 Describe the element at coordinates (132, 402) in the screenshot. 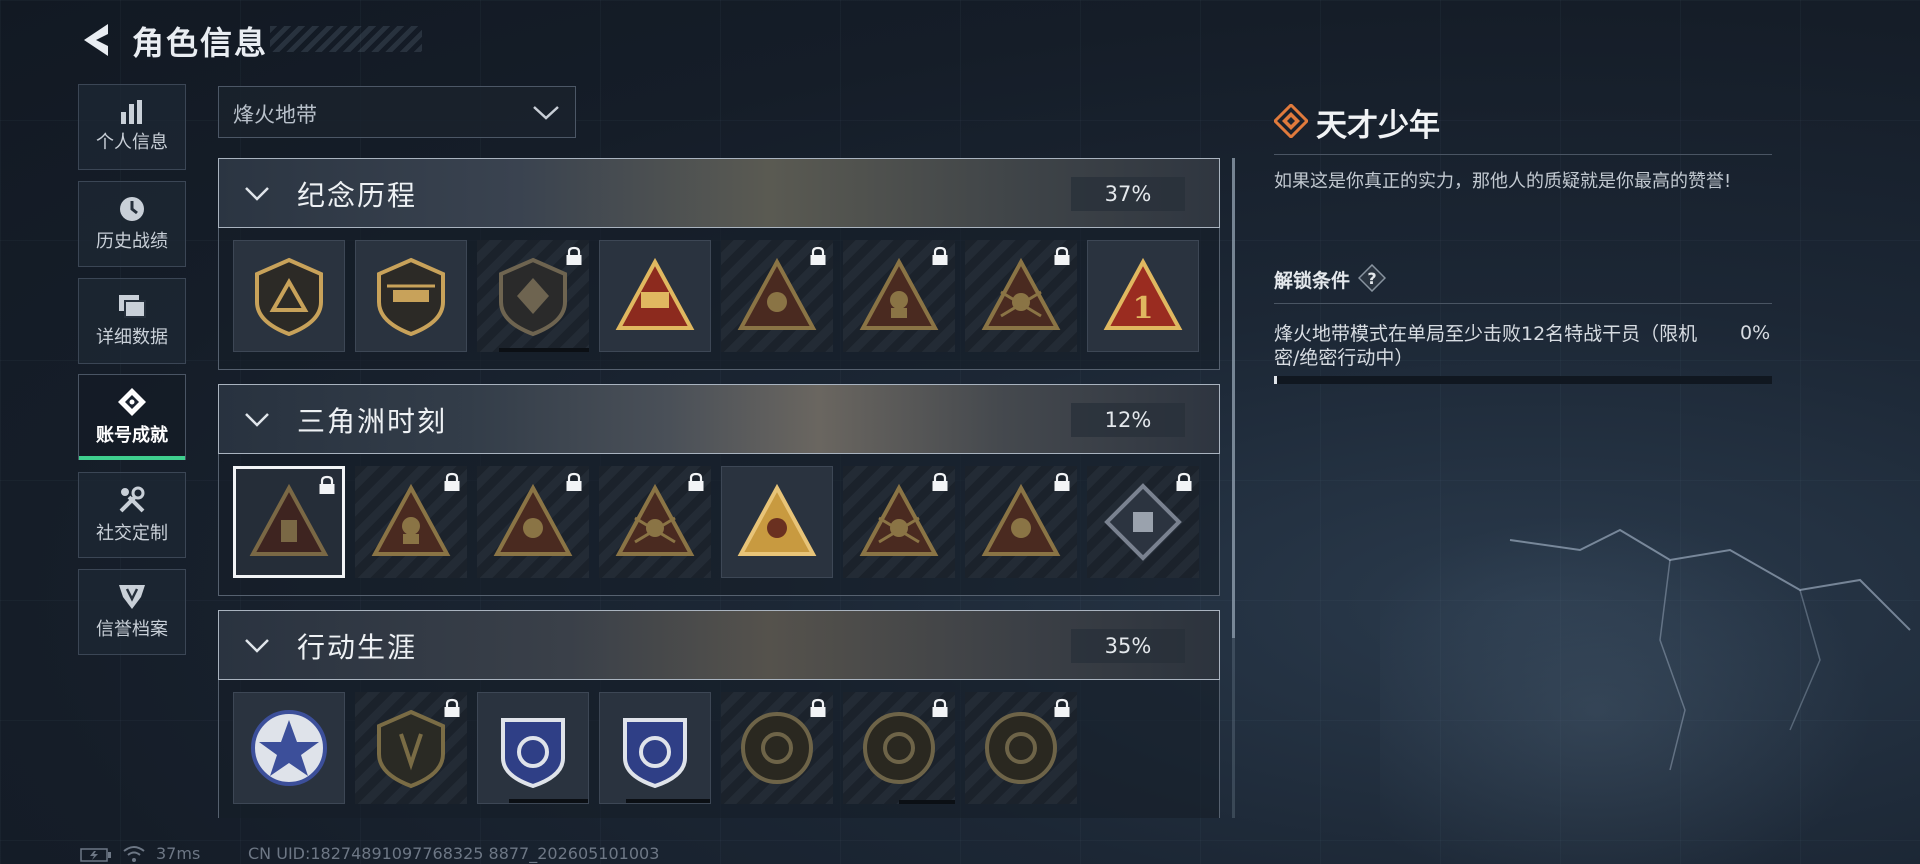

I see `achievement-diamond-icon` at that location.